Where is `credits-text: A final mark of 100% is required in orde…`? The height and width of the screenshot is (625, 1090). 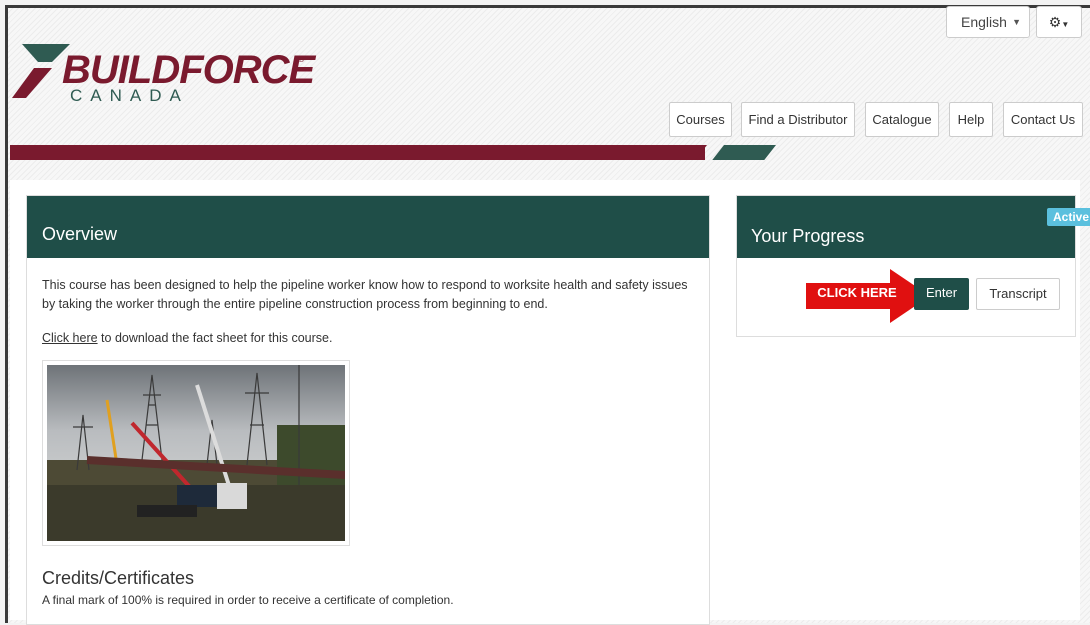
credits-text: A final mark of 100% is required in orde… is located at coordinates (248, 600).